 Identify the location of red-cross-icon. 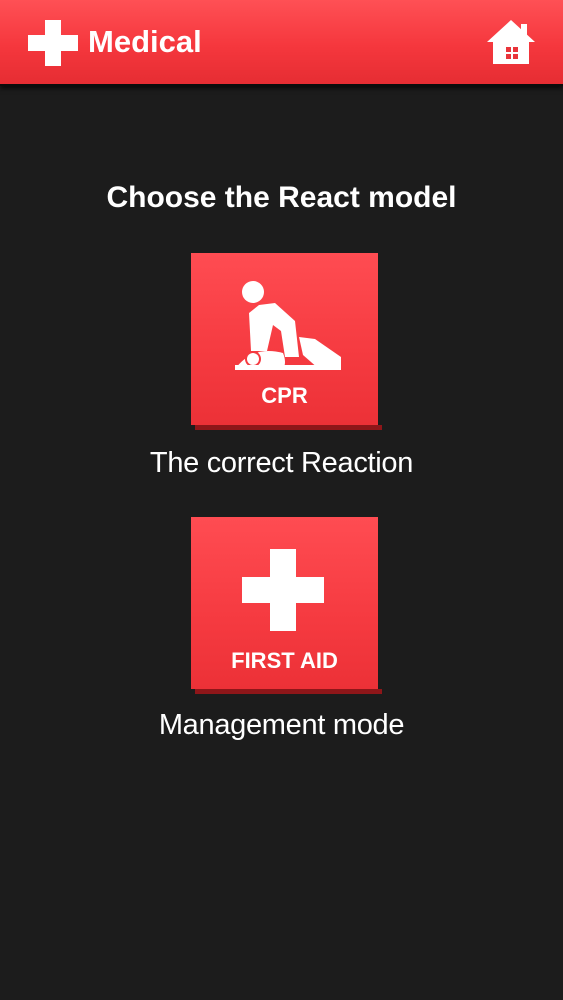
(53, 43).